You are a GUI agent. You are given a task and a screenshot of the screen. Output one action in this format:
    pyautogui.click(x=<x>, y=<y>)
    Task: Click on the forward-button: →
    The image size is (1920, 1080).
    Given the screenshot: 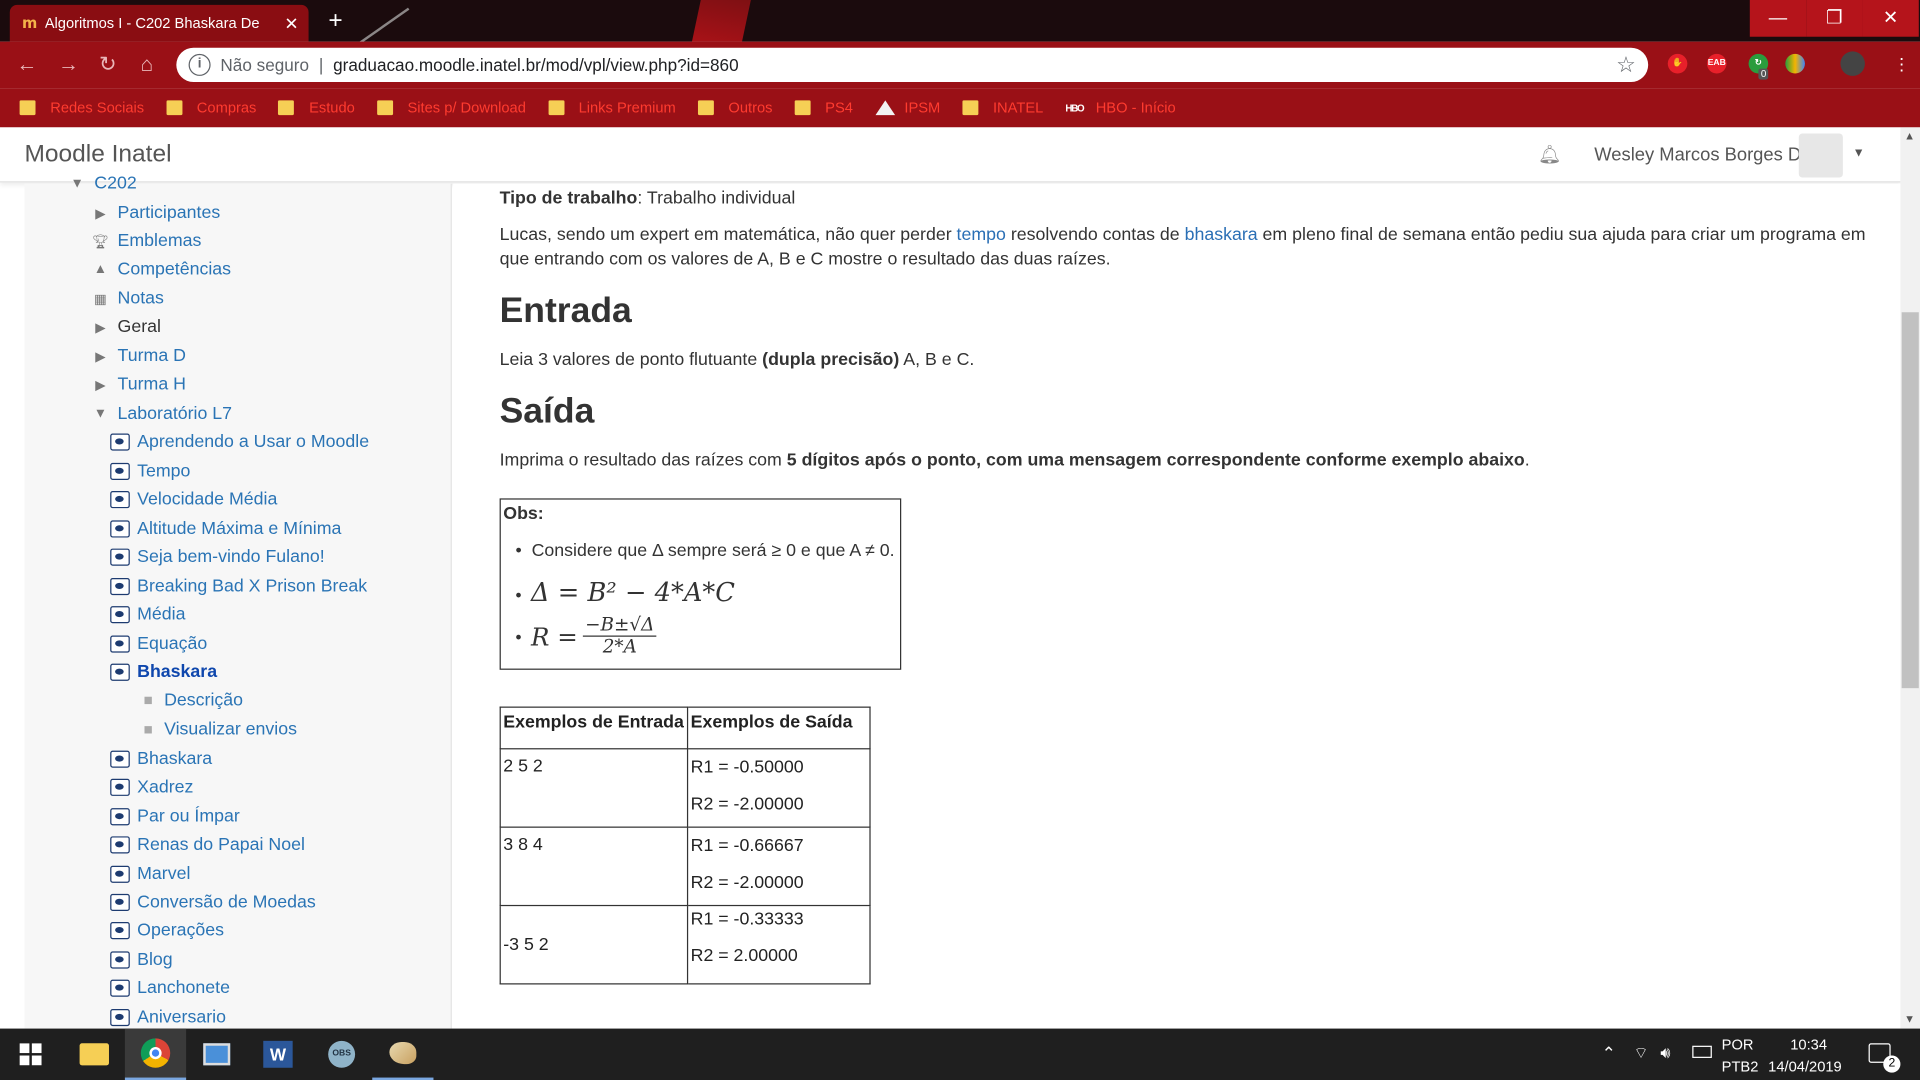 What is the action you would take?
    pyautogui.click(x=68, y=64)
    